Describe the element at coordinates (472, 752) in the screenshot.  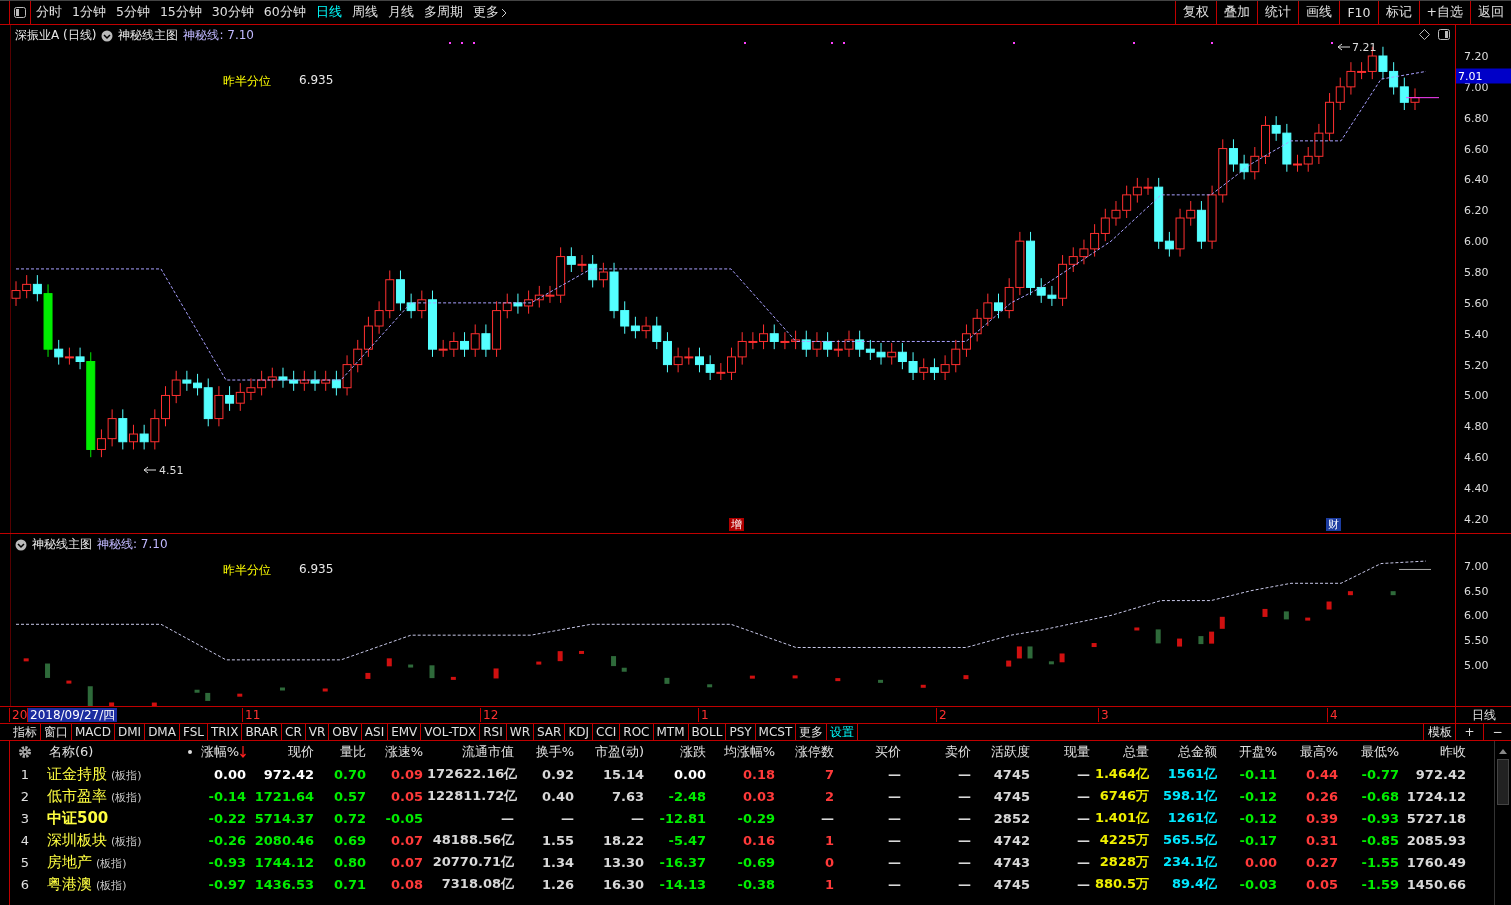
I see `column-header: 流通市值` at that location.